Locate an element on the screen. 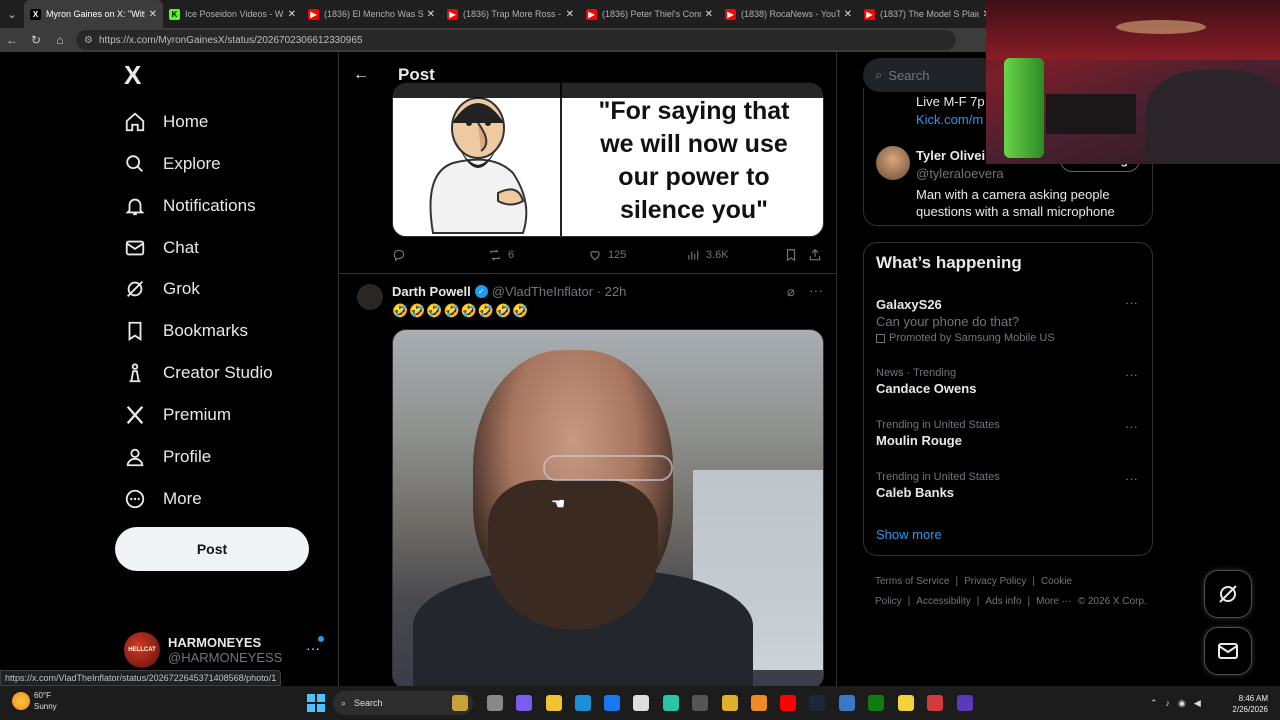 This screenshot has height=720, width=1280. like-button: 125 is located at coordinates (607, 255).